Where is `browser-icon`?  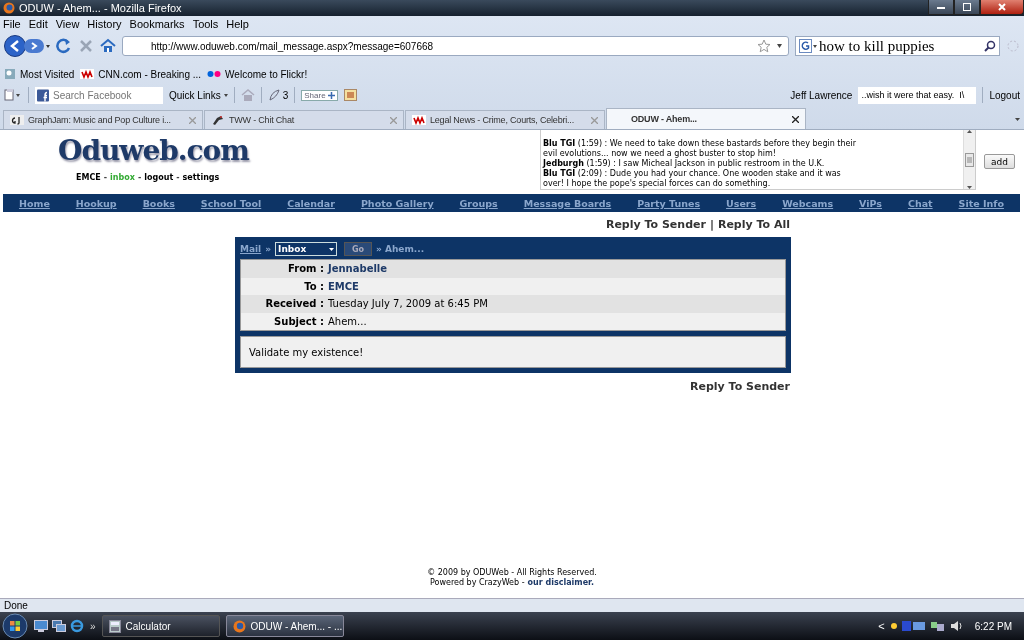 browser-icon is located at coordinates (77, 626).